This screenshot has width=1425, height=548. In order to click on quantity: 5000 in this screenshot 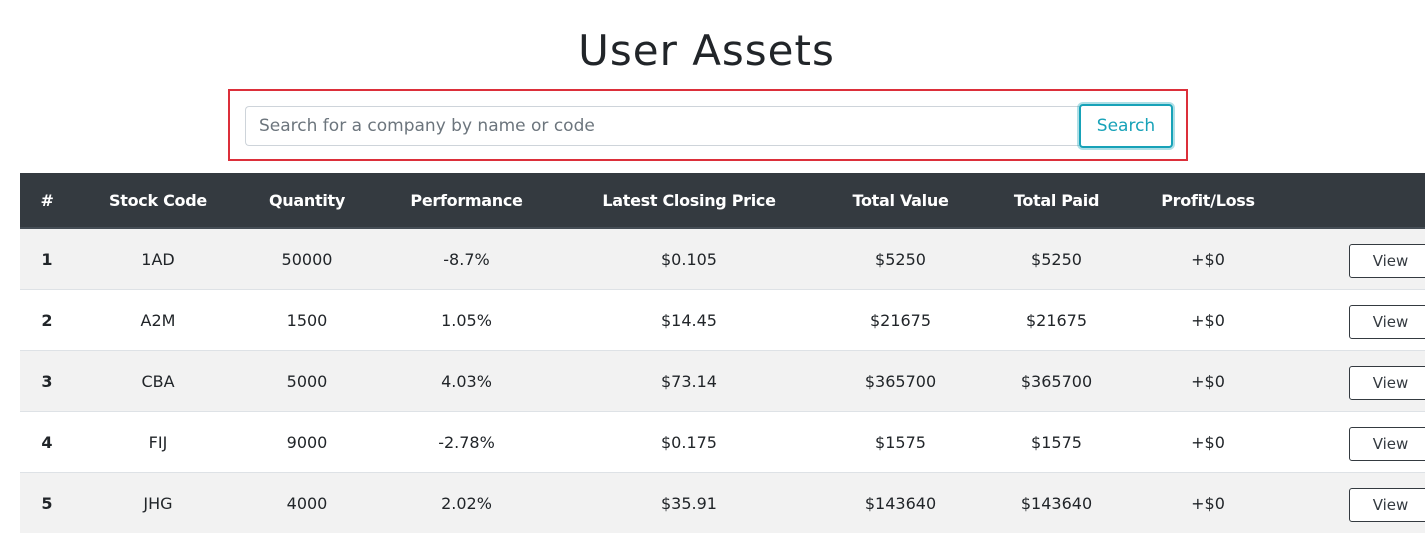, I will do `click(307, 381)`.